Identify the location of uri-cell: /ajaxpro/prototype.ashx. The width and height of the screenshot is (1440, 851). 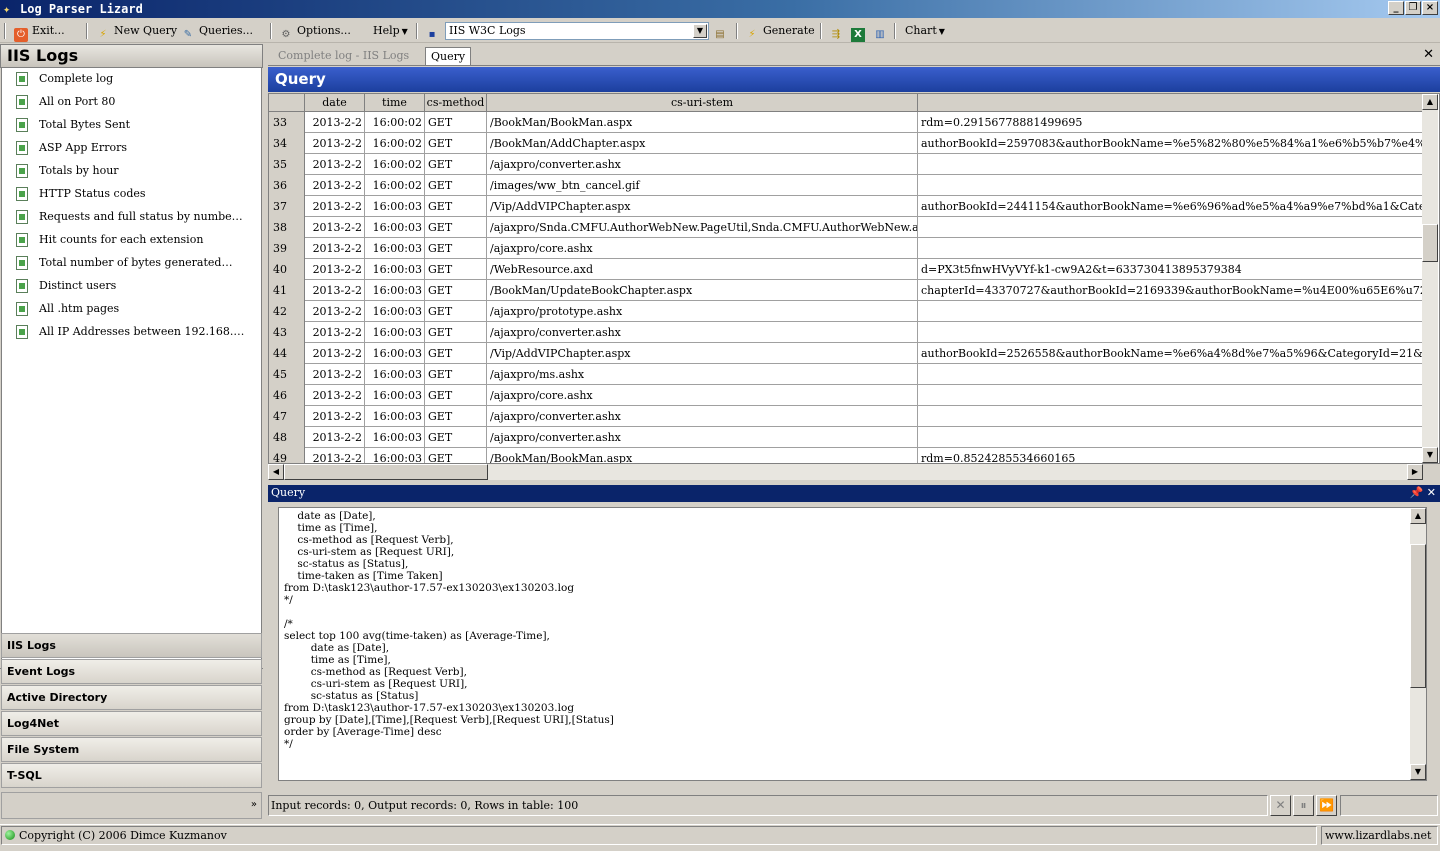
(702, 311).